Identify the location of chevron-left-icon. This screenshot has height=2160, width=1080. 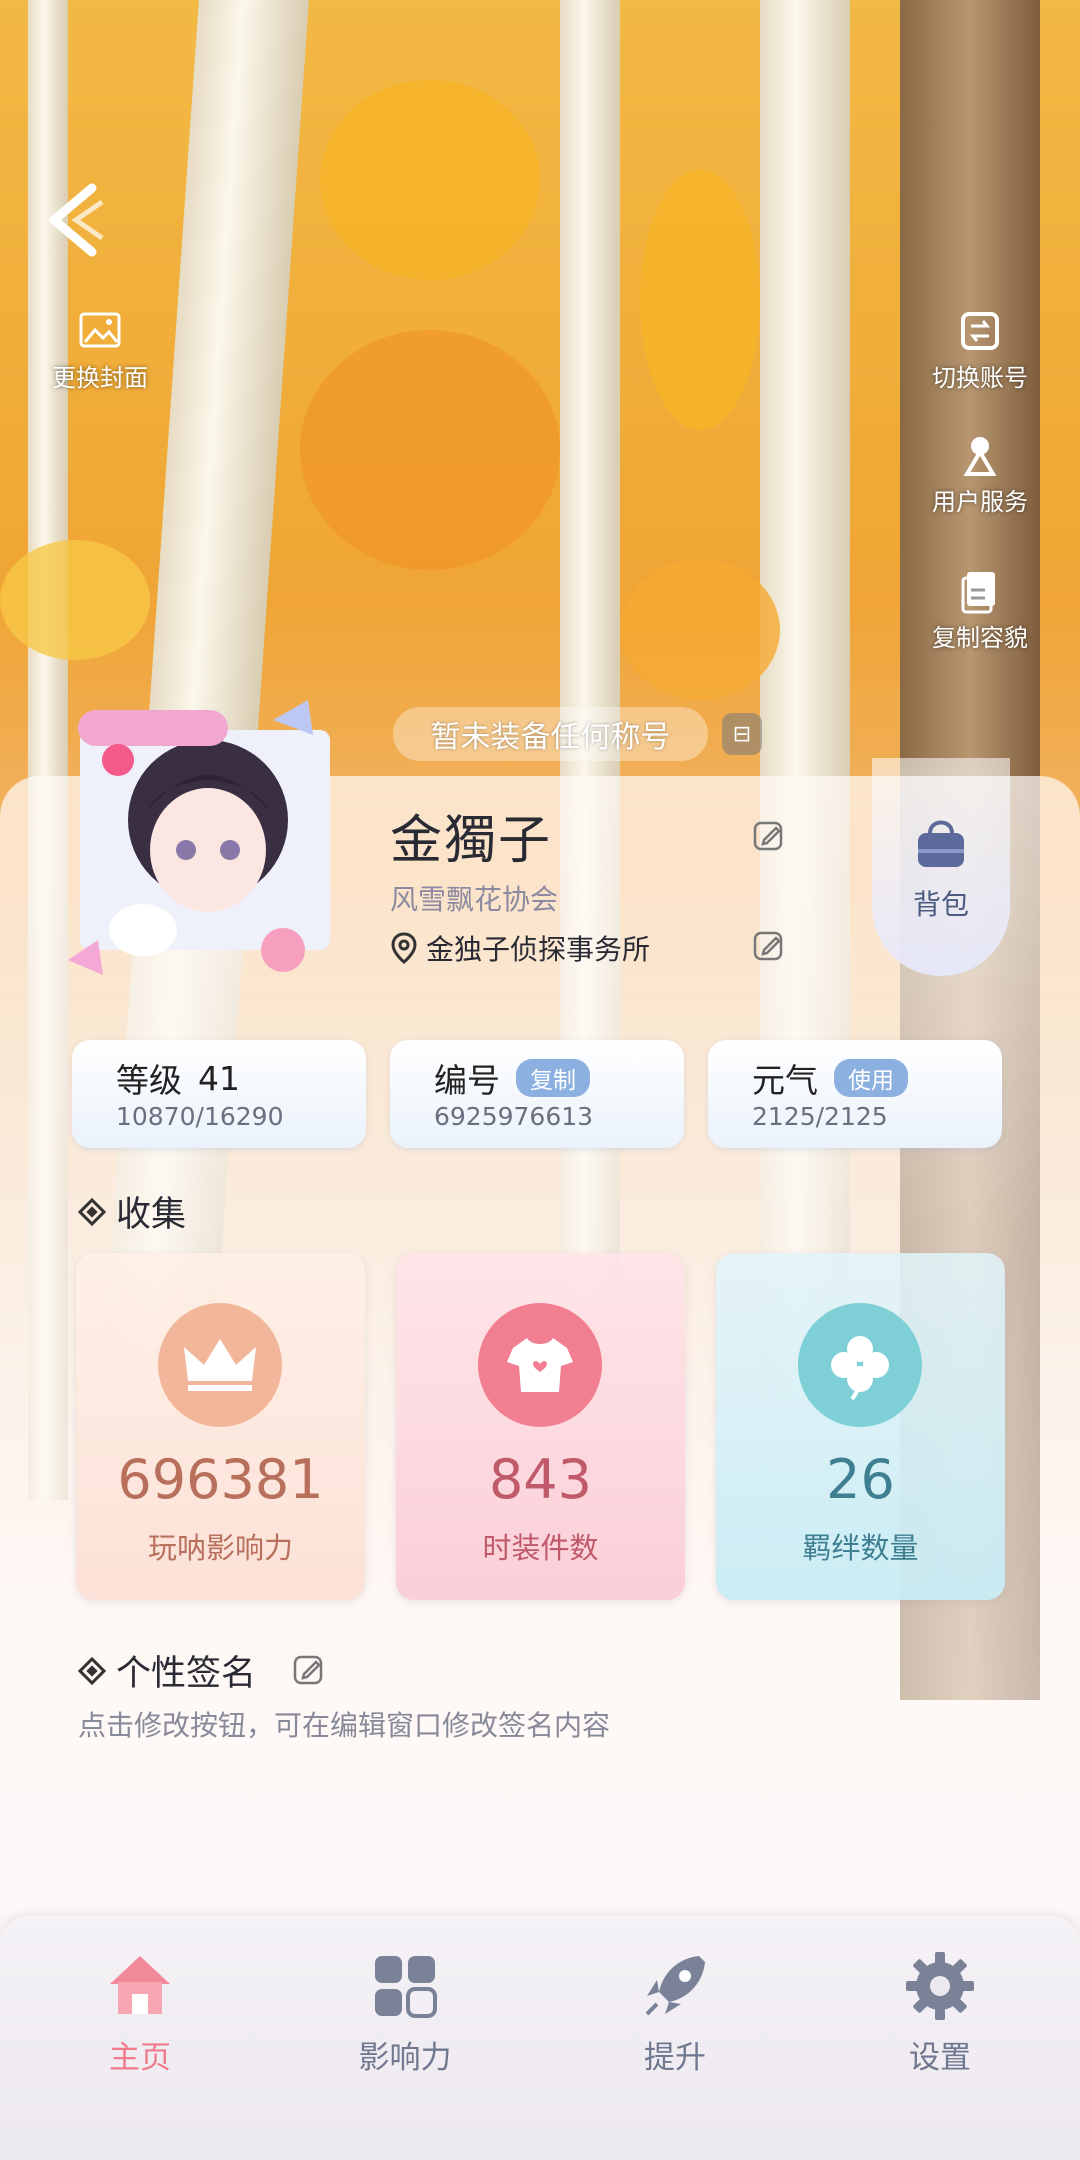
(76, 220).